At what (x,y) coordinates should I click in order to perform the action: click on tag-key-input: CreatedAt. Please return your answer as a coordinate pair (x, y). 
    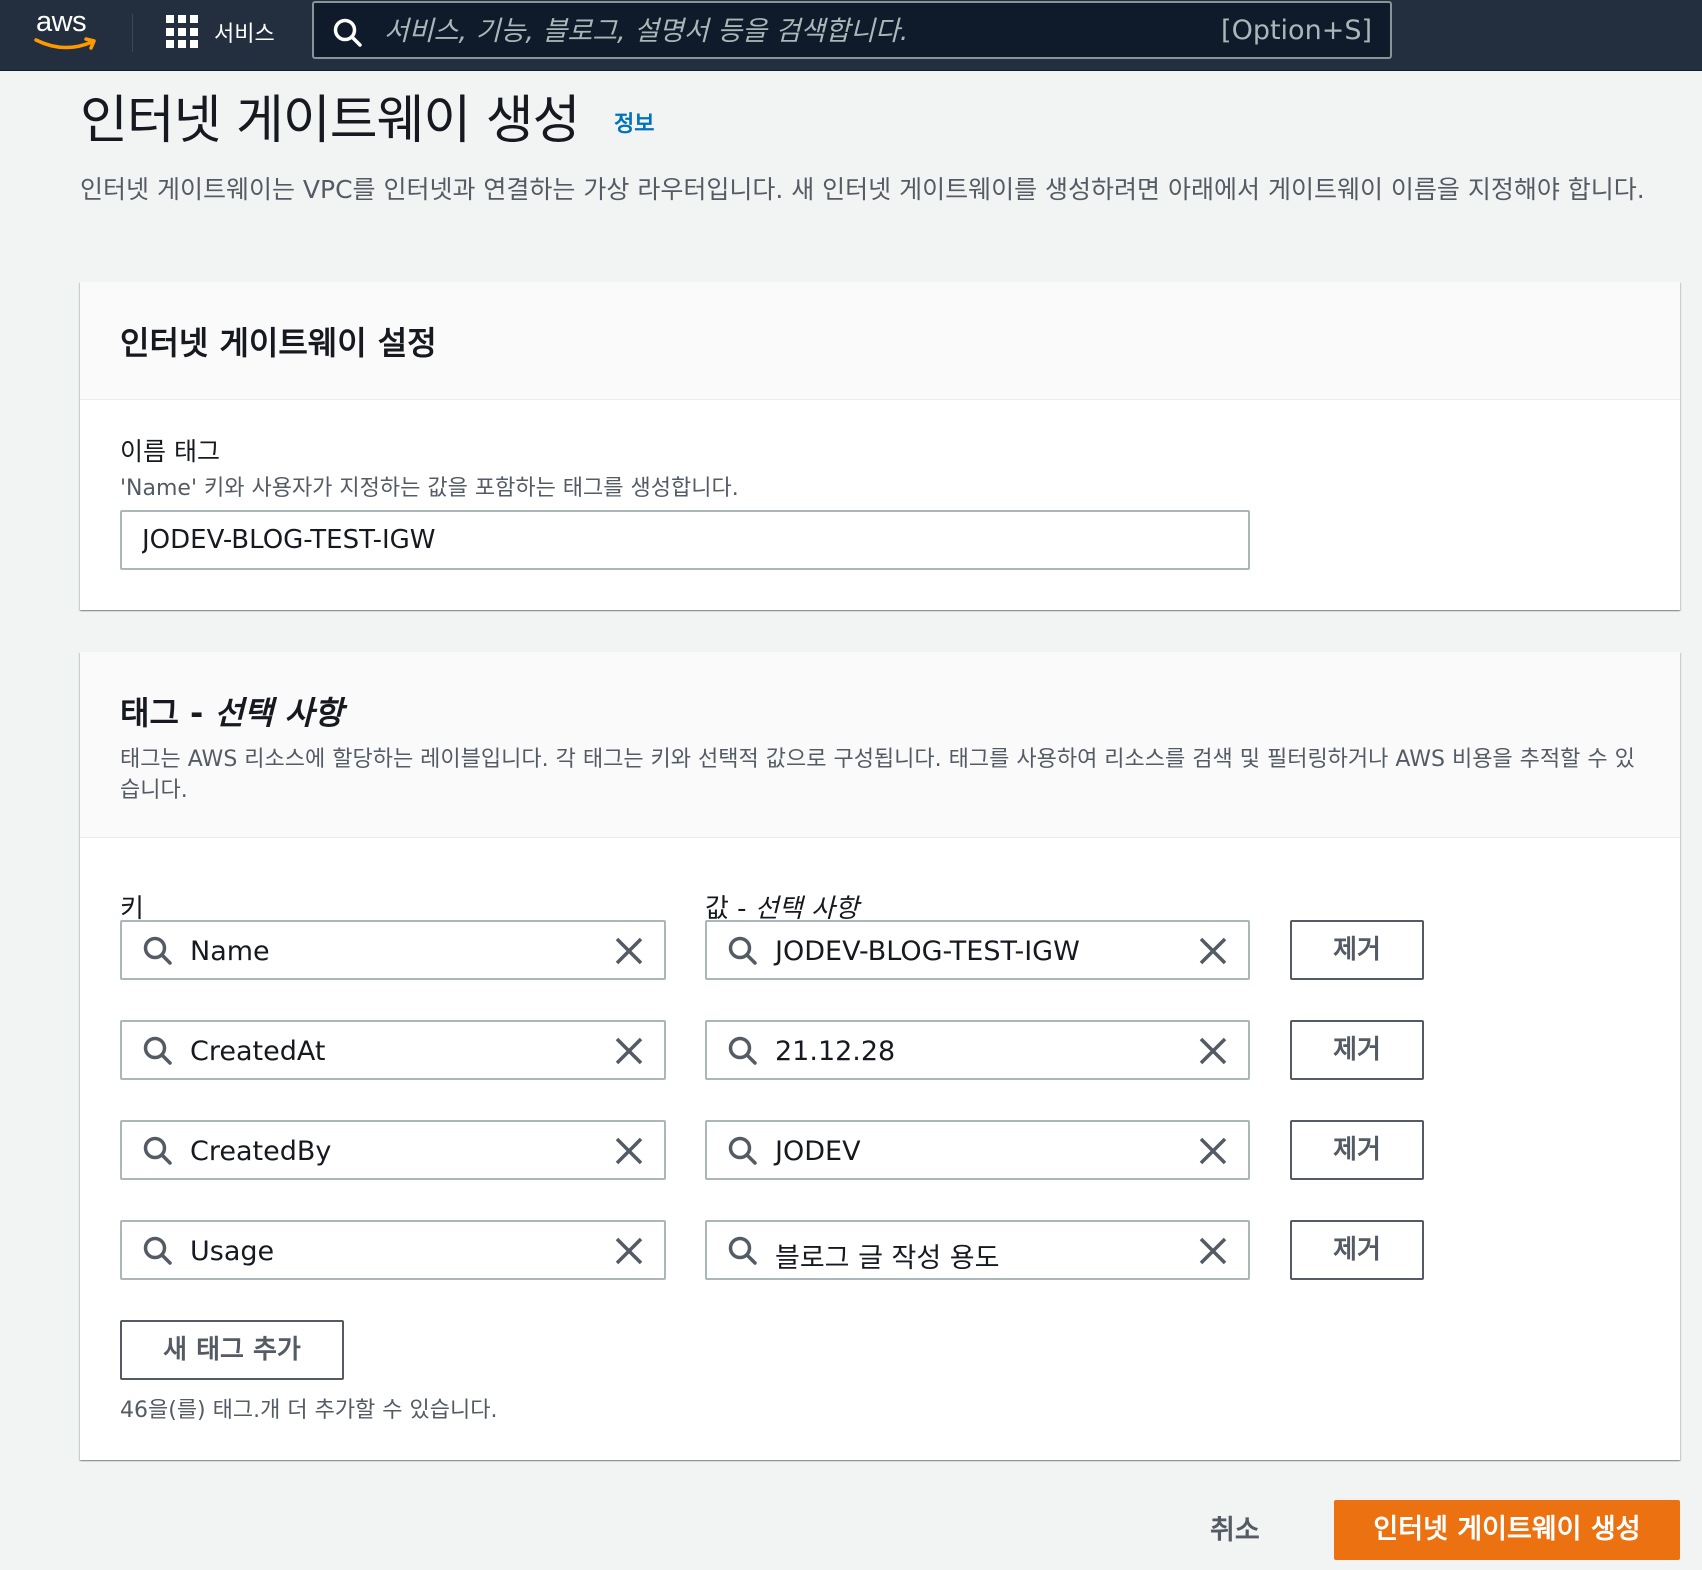
    Looking at the image, I should click on (393, 1050).